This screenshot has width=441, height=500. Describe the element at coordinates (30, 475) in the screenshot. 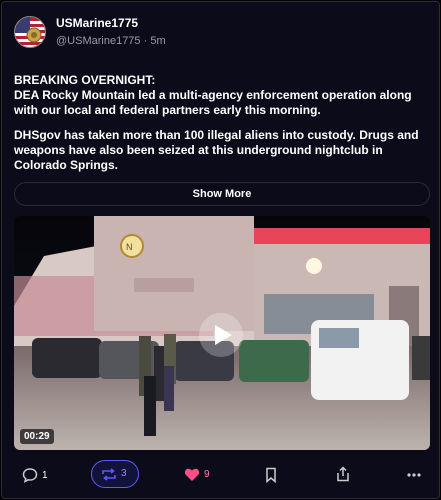

I see `reply-icon` at that location.